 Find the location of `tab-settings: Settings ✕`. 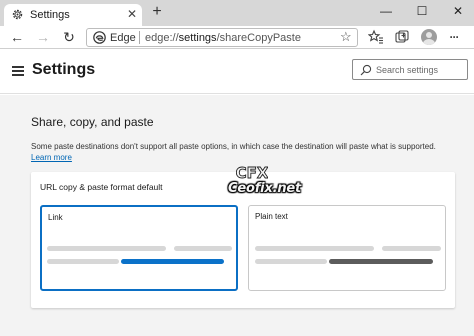

tab-settings: Settings ✕ is located at coordinates (73, 15).